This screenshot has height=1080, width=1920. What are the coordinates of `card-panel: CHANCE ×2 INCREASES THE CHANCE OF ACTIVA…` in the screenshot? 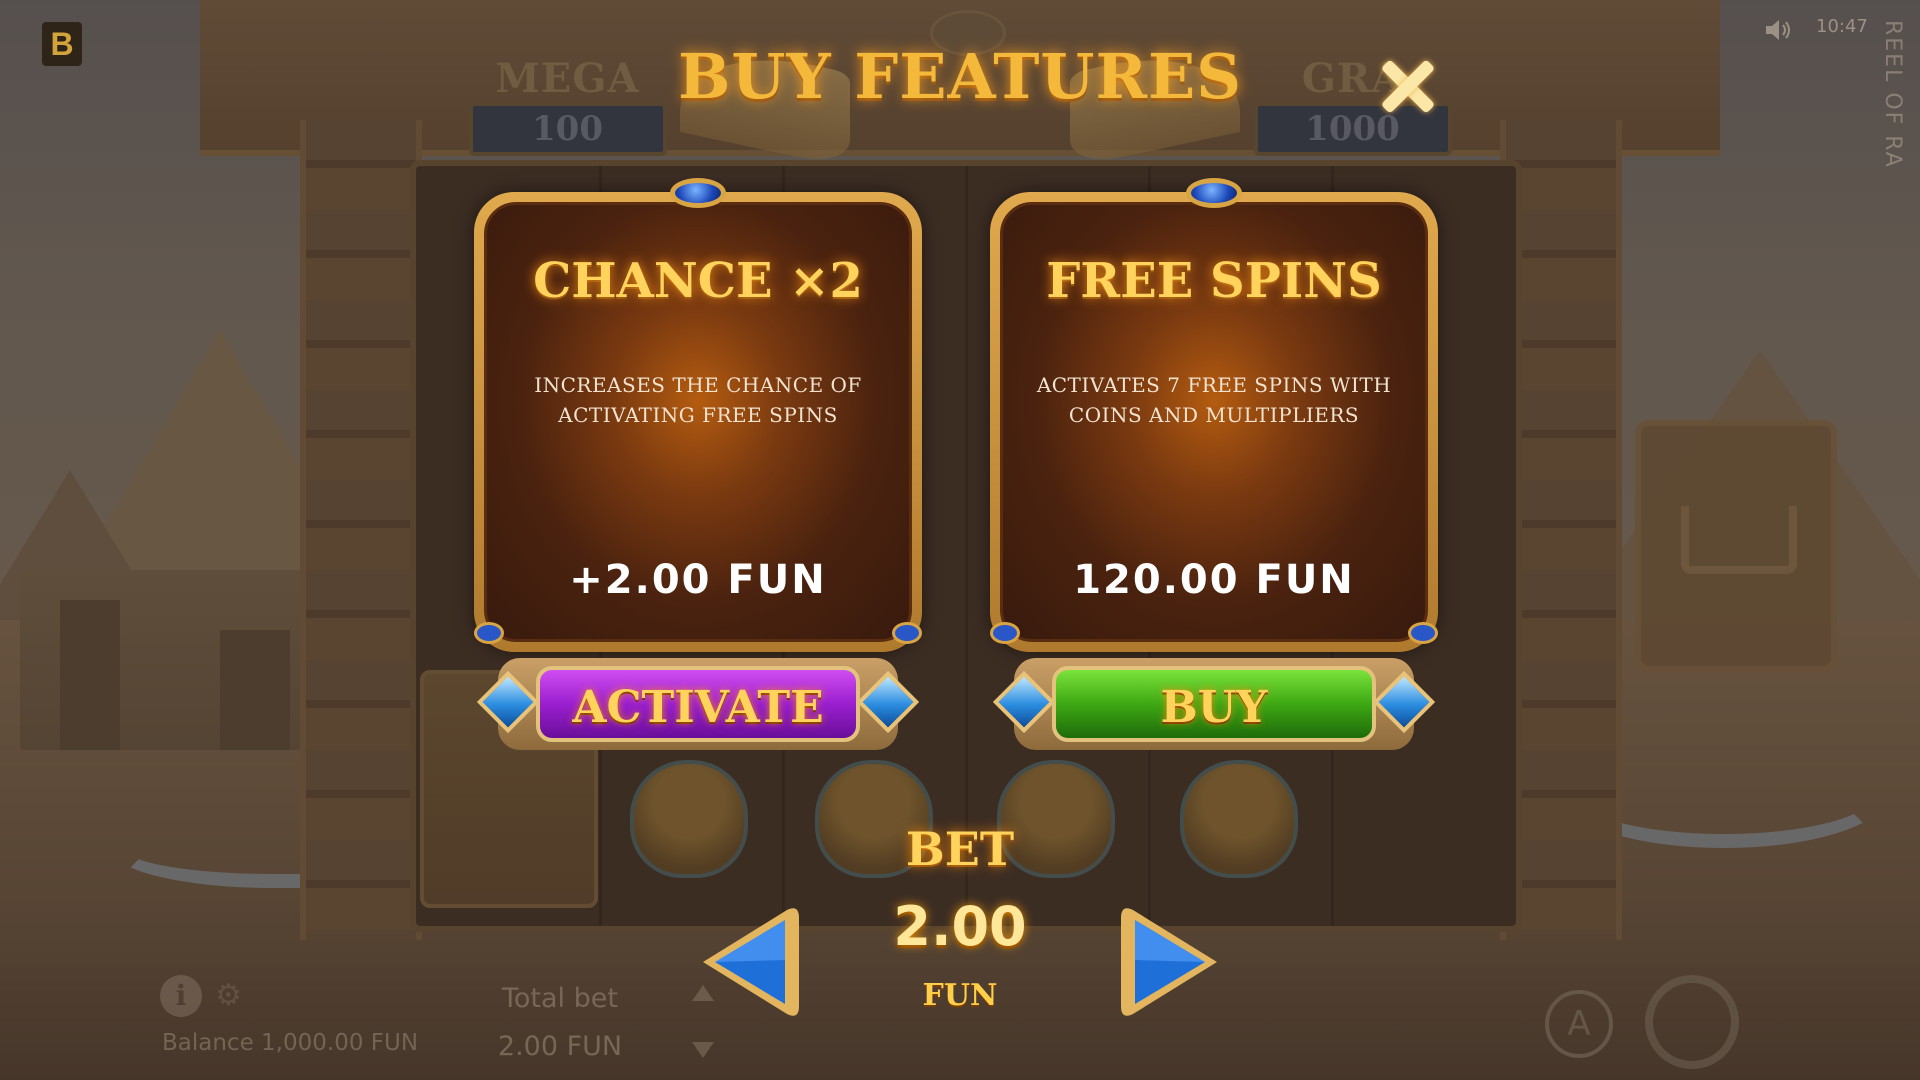 It's located at (698, 422).